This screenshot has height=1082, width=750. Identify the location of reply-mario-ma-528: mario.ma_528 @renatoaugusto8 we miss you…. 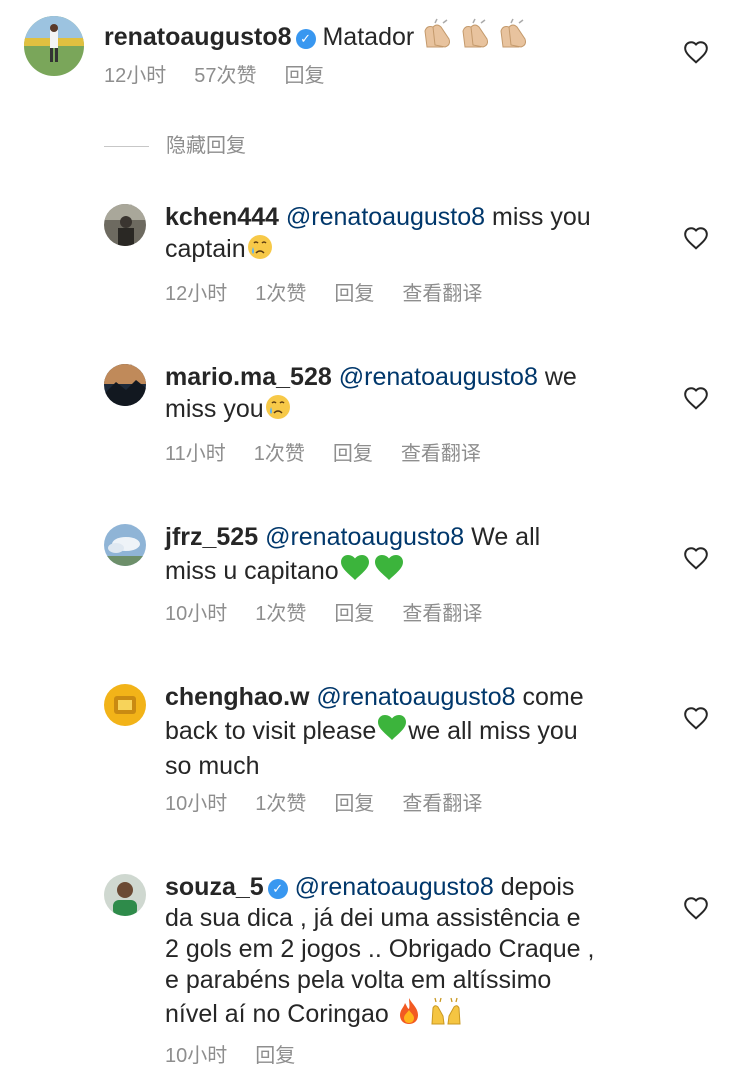
(375, 411).